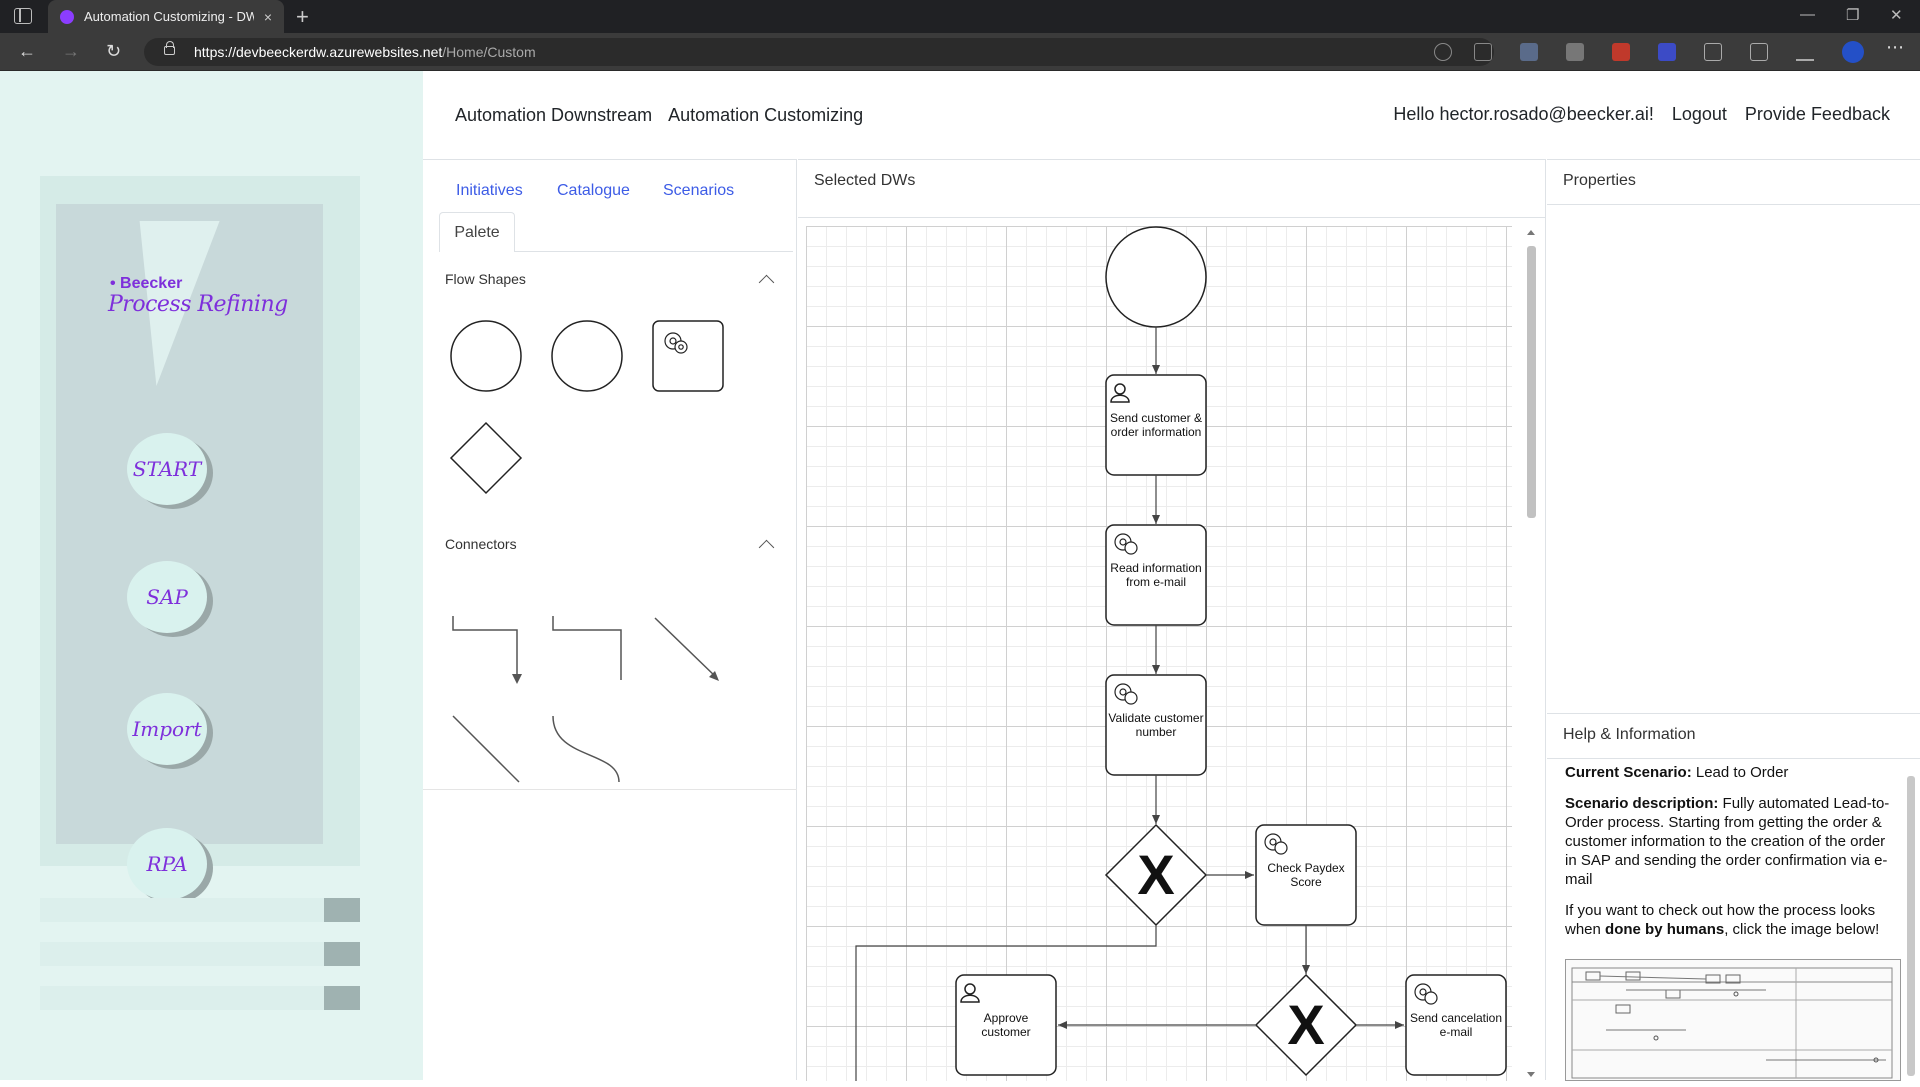 Image resolution: width=1920 pixels, height=1087 pixels. I want to click on connector-curved-line, so click(586, 749).